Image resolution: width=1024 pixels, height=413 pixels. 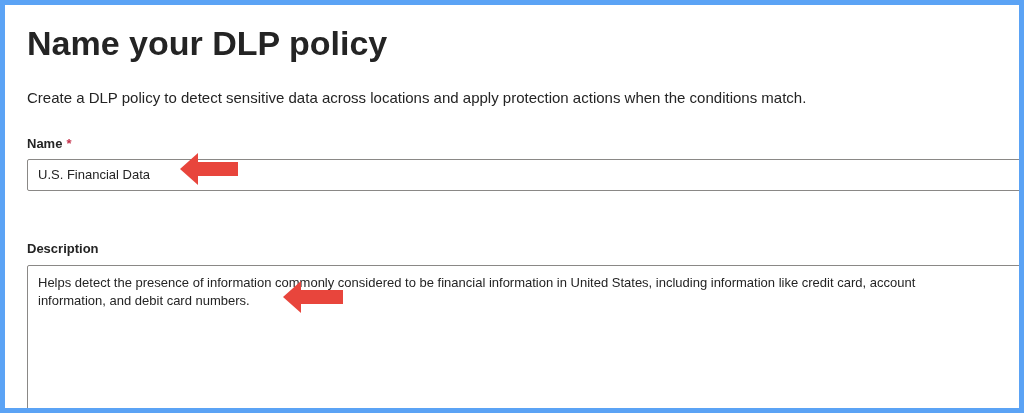 I want to click on field-label: Description, so click(x=63, y=249).